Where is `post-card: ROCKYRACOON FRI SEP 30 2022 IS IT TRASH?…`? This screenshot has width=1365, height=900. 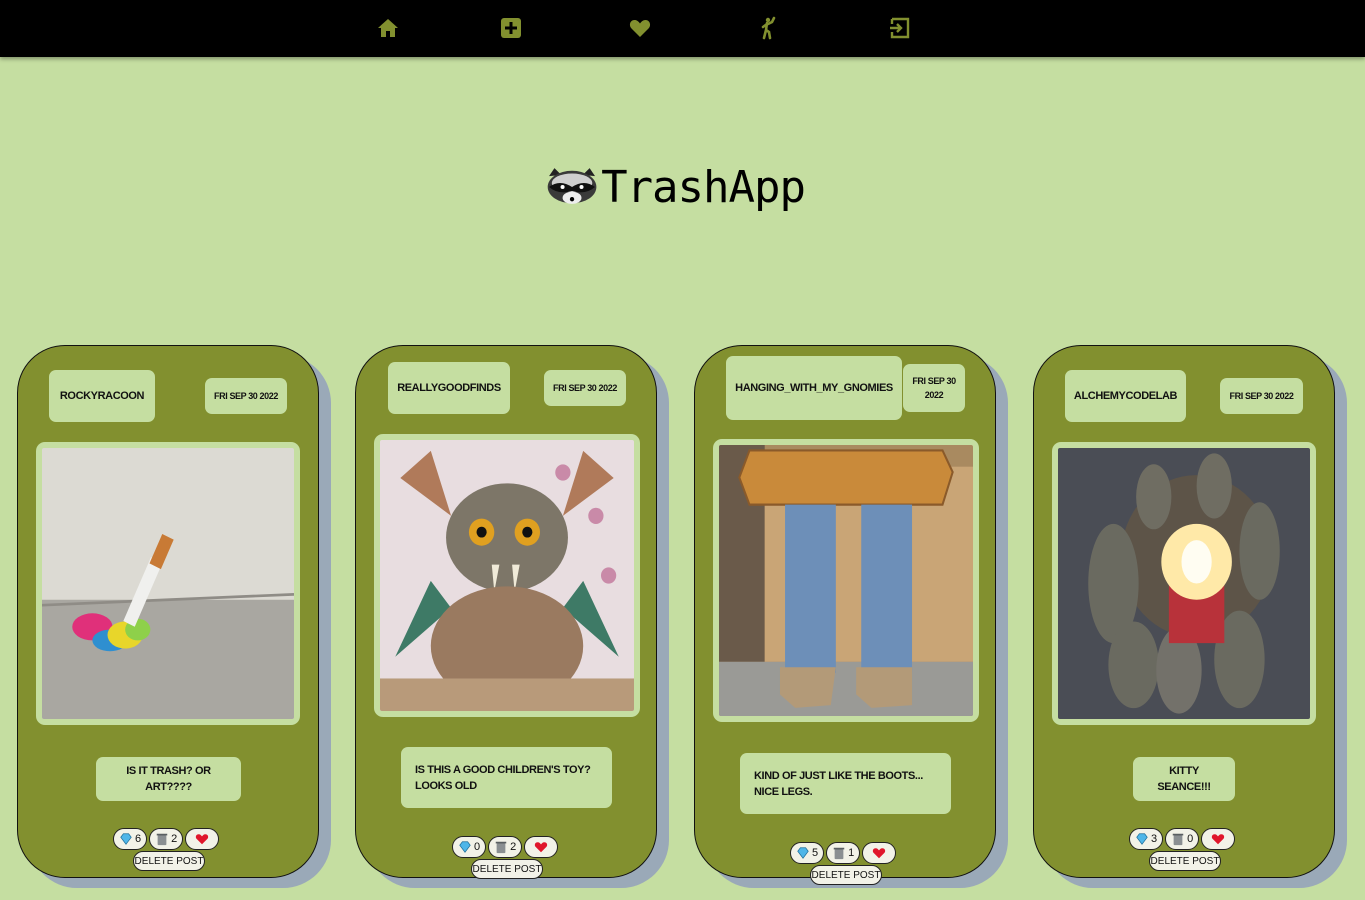 post-card: ROCKYRACOON FRI SEP 30 2022 IS IT TRASH?… is located at coordinates (168, 611).